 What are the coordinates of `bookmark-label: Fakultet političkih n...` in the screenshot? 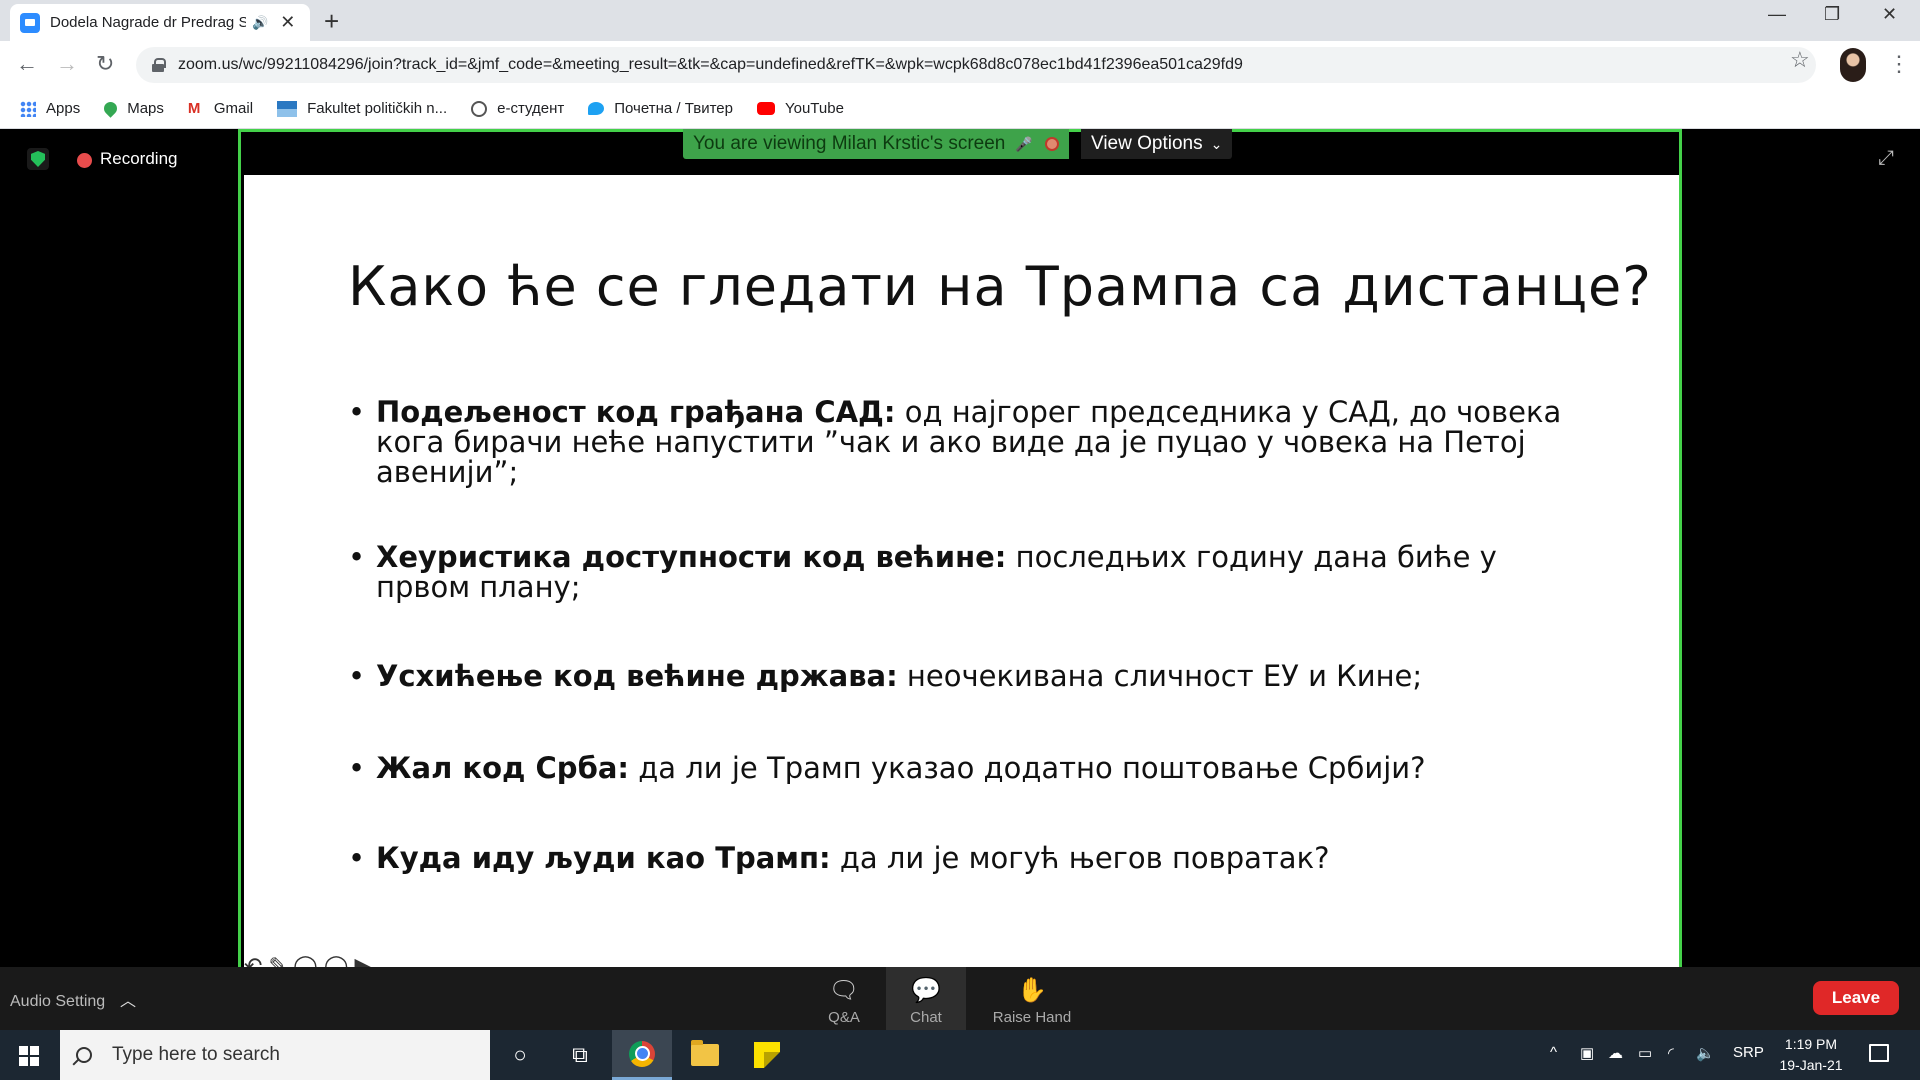 It's located at (377, 108).